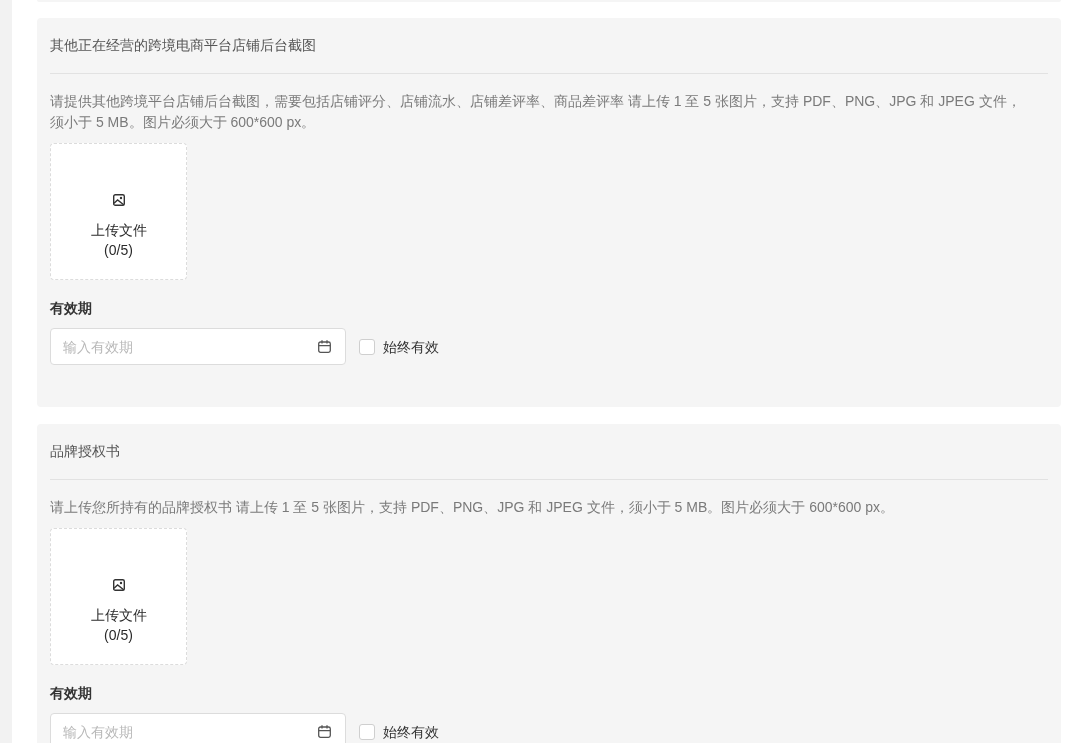  I want to click on section-description: 请提供其他跨境平台店铺后台截图，需要包括店铺评分、店铺流水、店铺差评率、商品差评率 请上传 1 至 5 张图片，支持 PDF、PNG、JPG 和 JPEG 文件，须小于 5 MB。图片必须大于 600*600 px。, so click(536, 112).